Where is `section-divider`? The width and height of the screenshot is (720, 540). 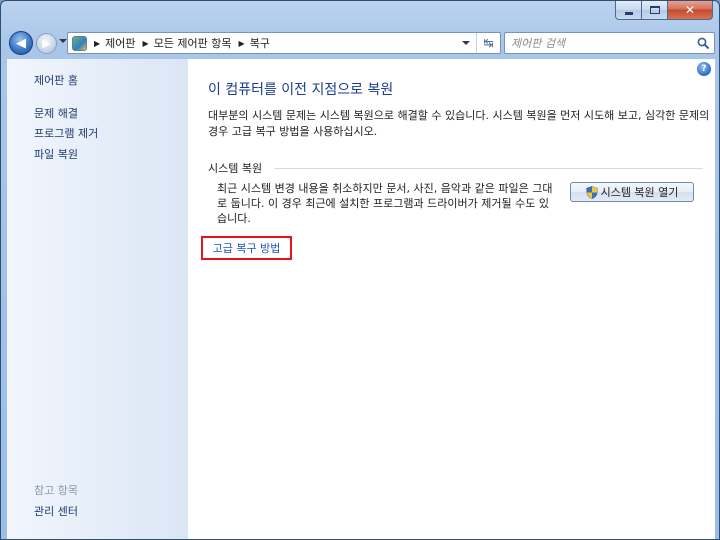
section-divider is located at coordinates (488, 168).